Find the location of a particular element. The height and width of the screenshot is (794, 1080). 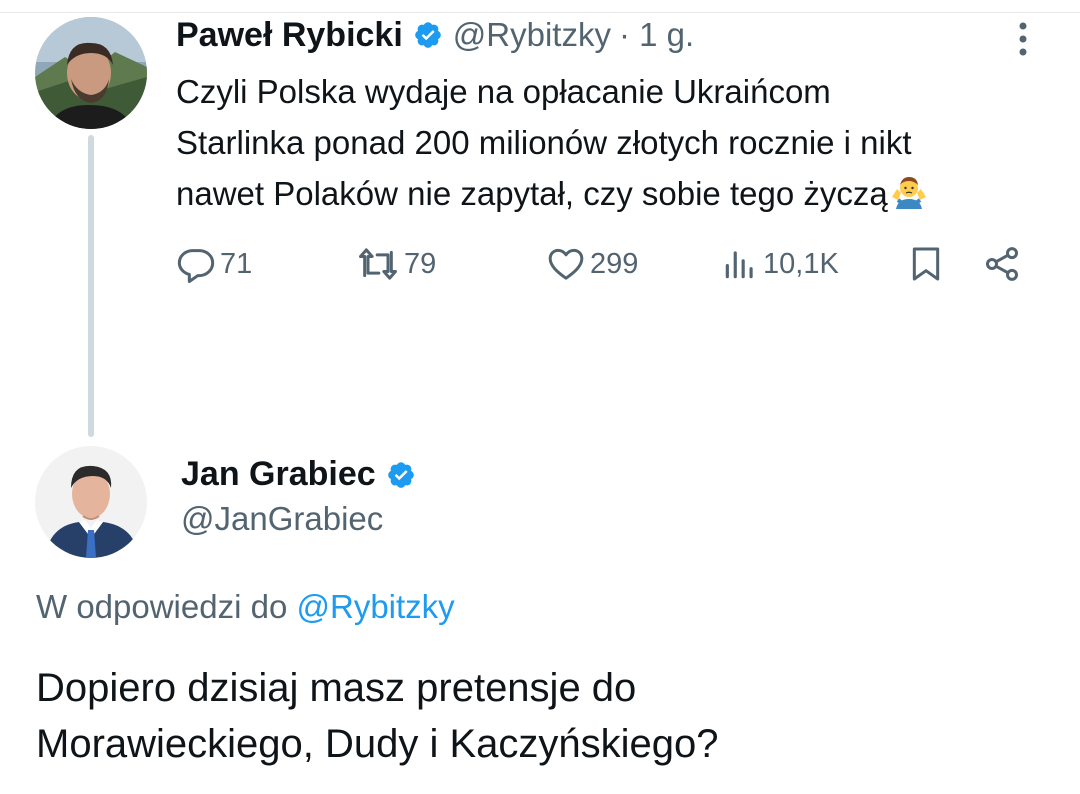

tweet-header: Paweł Rybicki @Rybitzky · 1 g. is located at coordinates (435, 35).